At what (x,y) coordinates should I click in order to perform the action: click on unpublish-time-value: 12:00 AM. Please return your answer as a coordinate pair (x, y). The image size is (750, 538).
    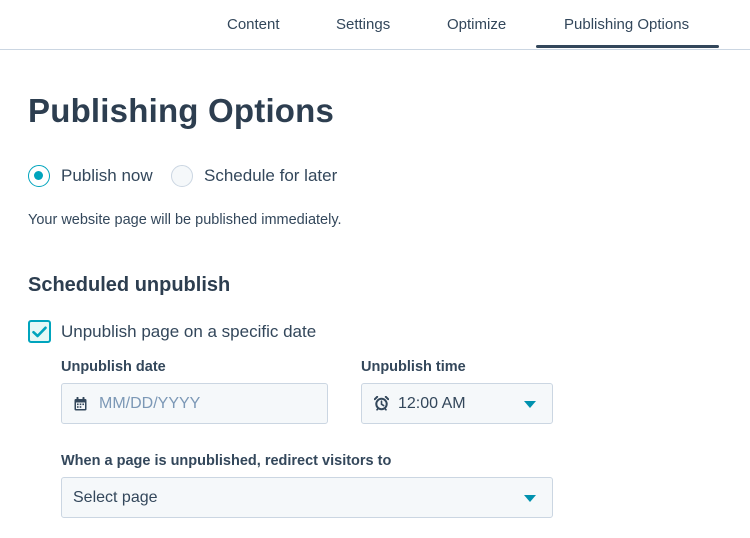
    Looking at the image, I should click on (432, 403).